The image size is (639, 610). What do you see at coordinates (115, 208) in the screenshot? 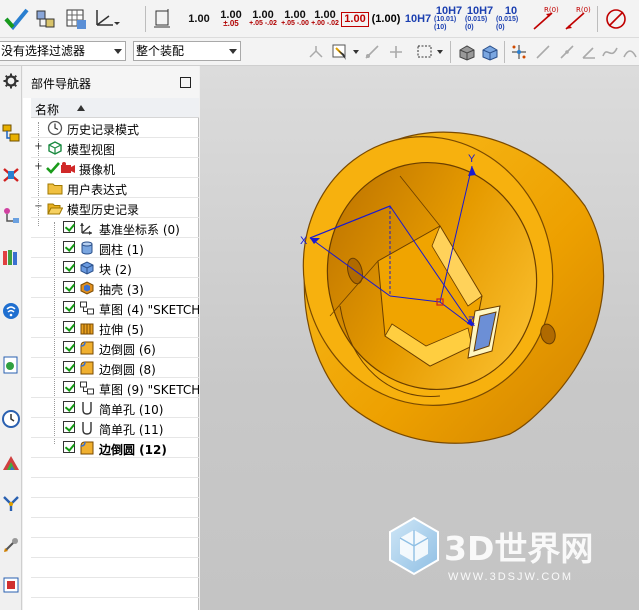
I see `tree-row-model-history: − 模型历史记录` at bounding box center [115, 208].